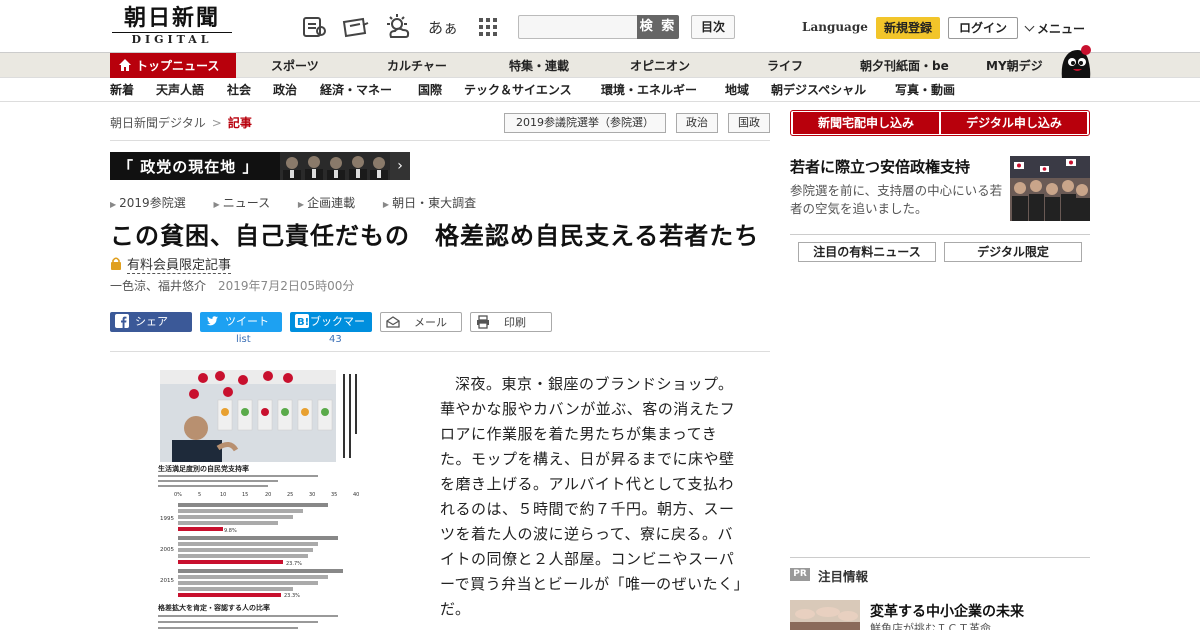 The width and height of the screenshot is (1200, 630). What do you see at coordinates (660, 66) in the screenshot?
I see `nav-item-opinion: オピニオン` at bounding box center [660, 66].